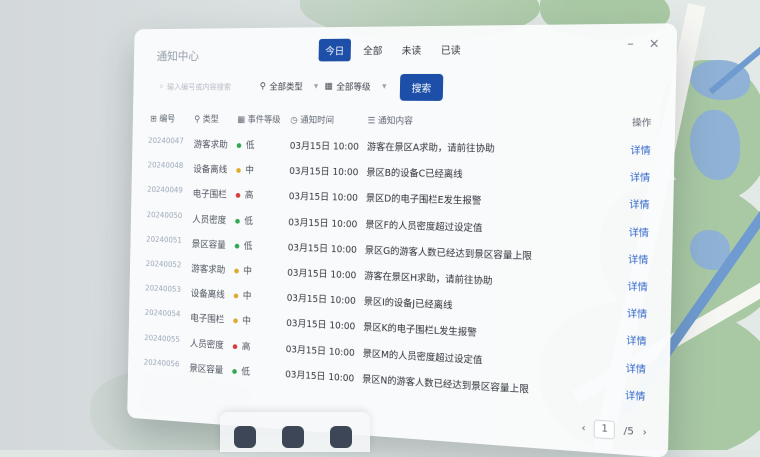 This screenshot has height=457, width=760. Describe the element at coordinates (162, 118) in the screenshot. I see `header-id: ⊞ 编号` at that location.